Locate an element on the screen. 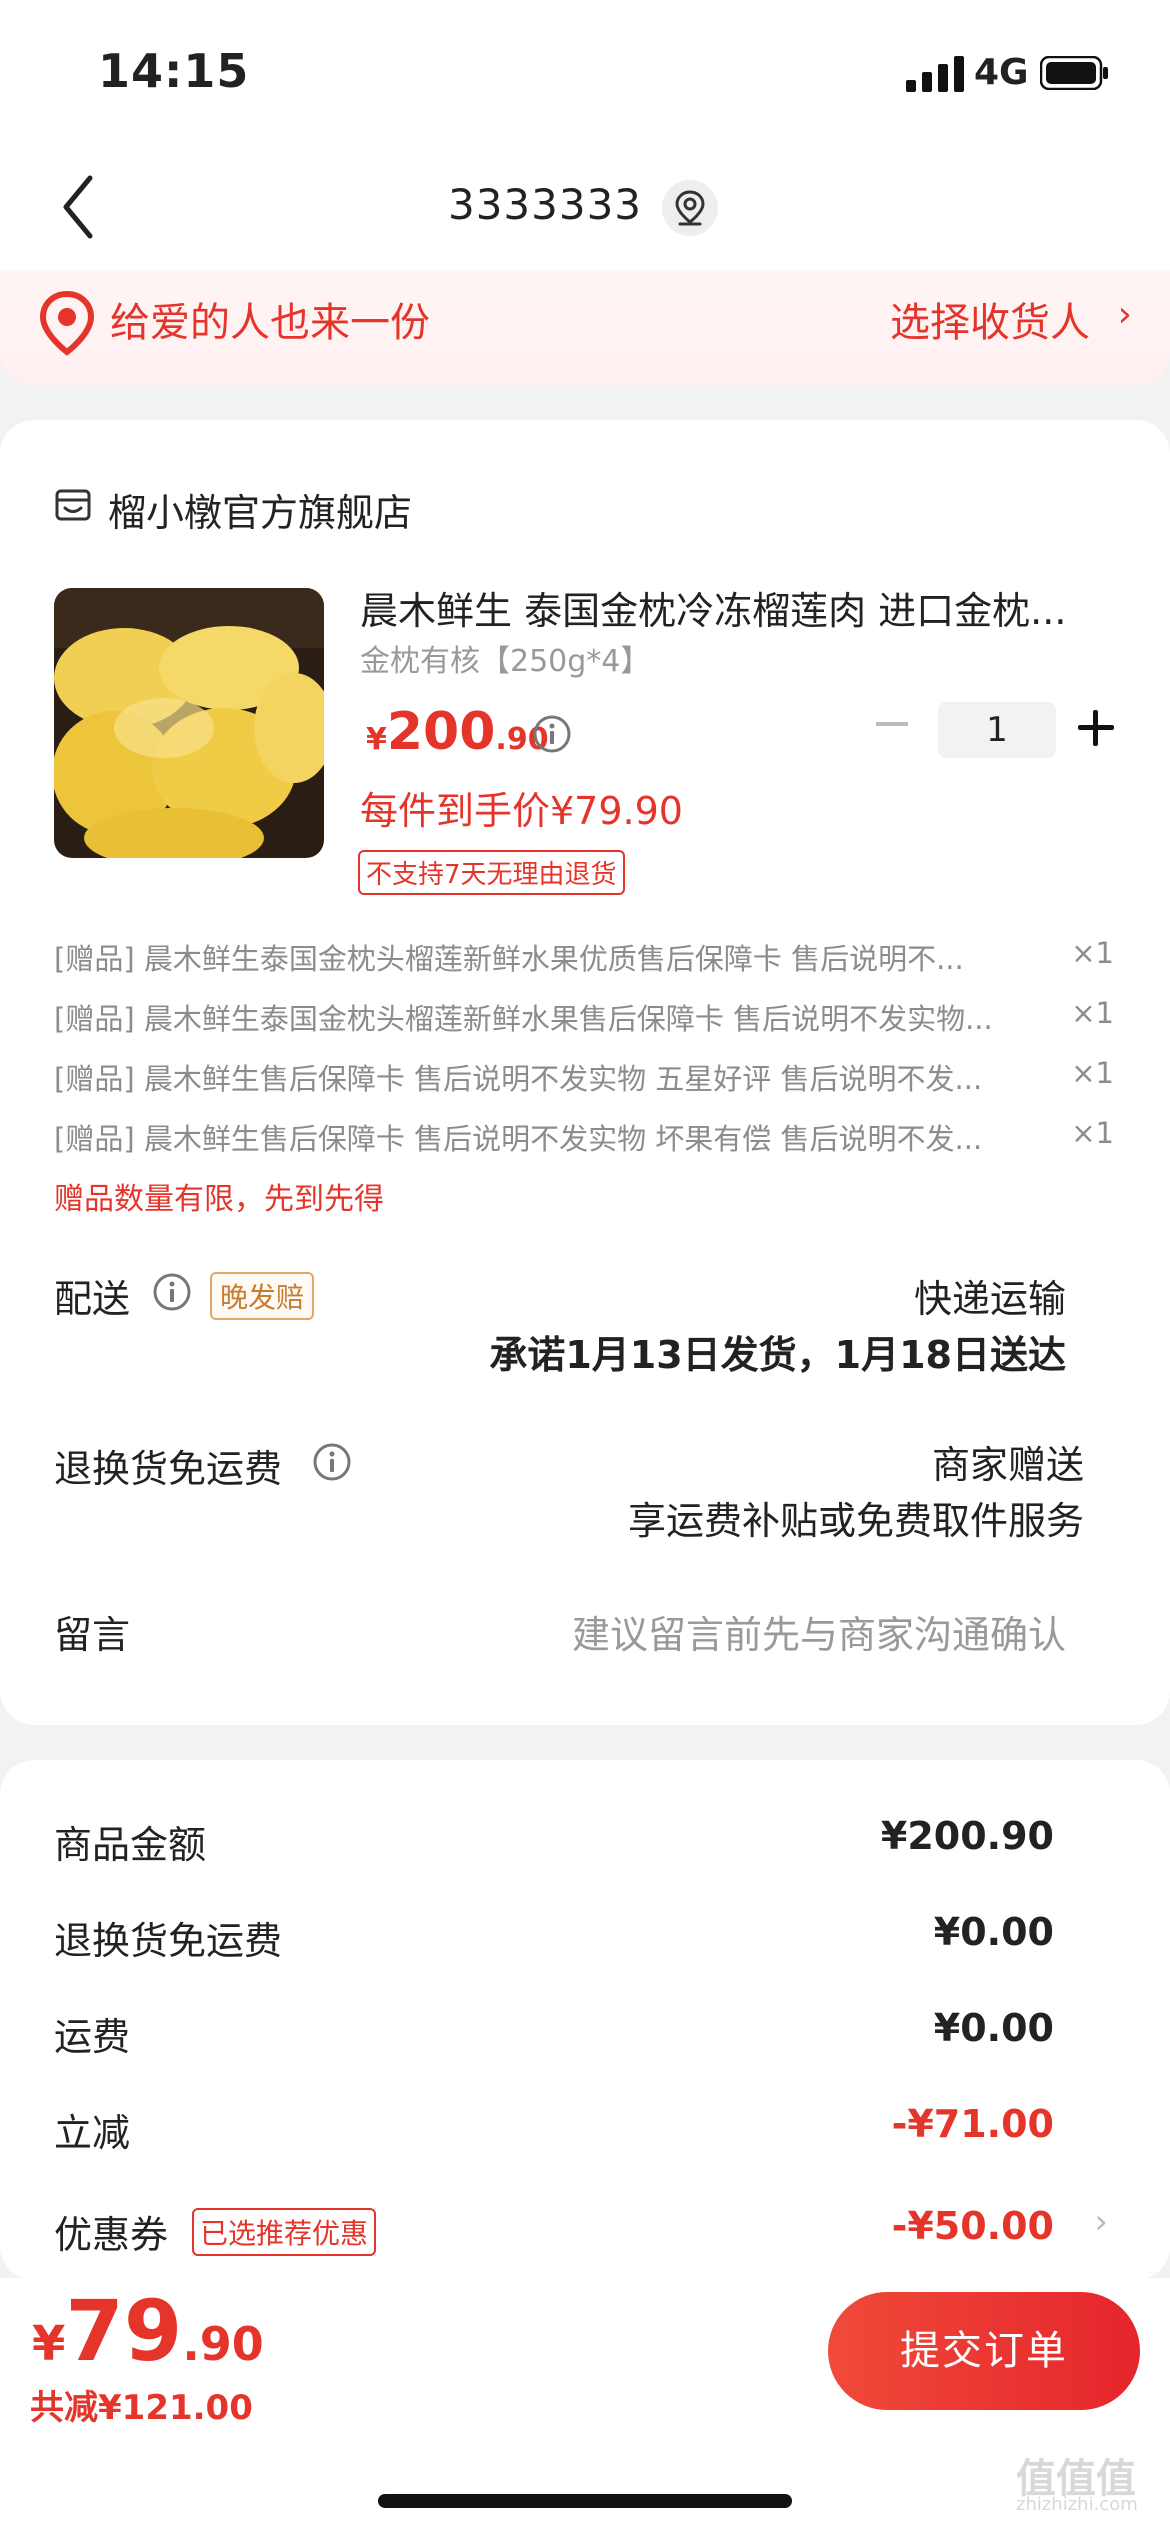  price-integer: 200 is located at coordinates (441, 732).